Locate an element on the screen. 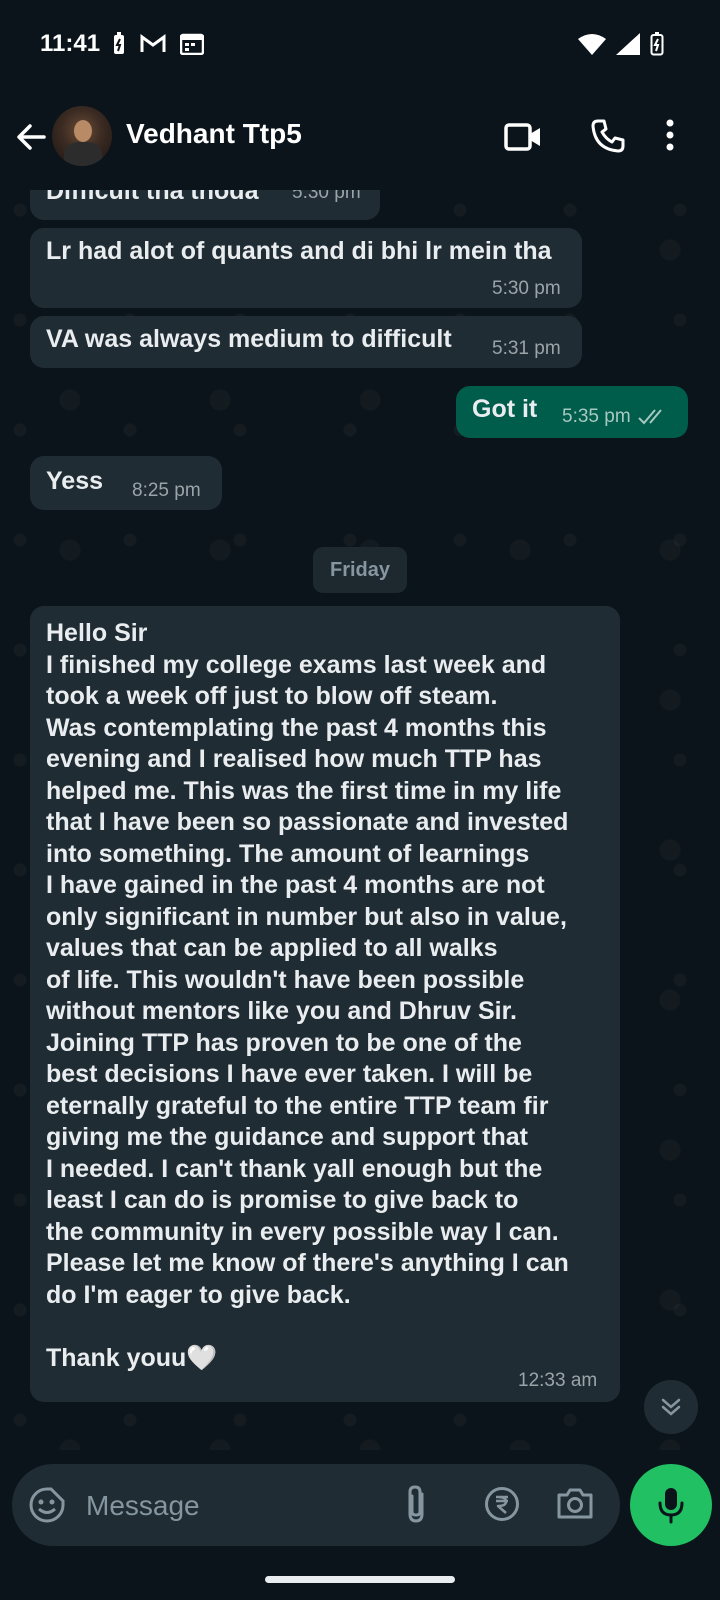 This screenshot has width=720, height=1600. message-text: Yess is located at coordinates (75, 481).